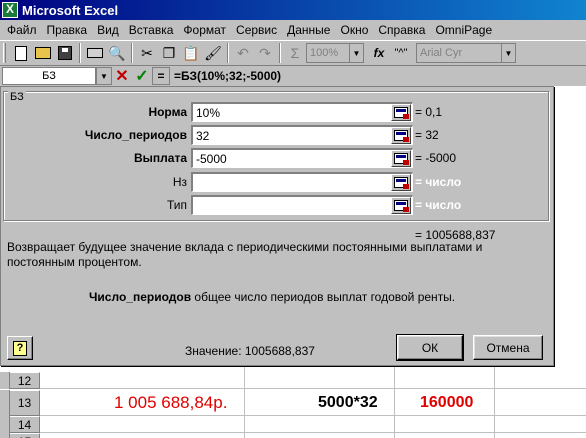 The width and height of the screenshot is (586, 438). Describe the element at coordinates (302, 182) in the screenshot. I see `arg-input-pv` at that location.